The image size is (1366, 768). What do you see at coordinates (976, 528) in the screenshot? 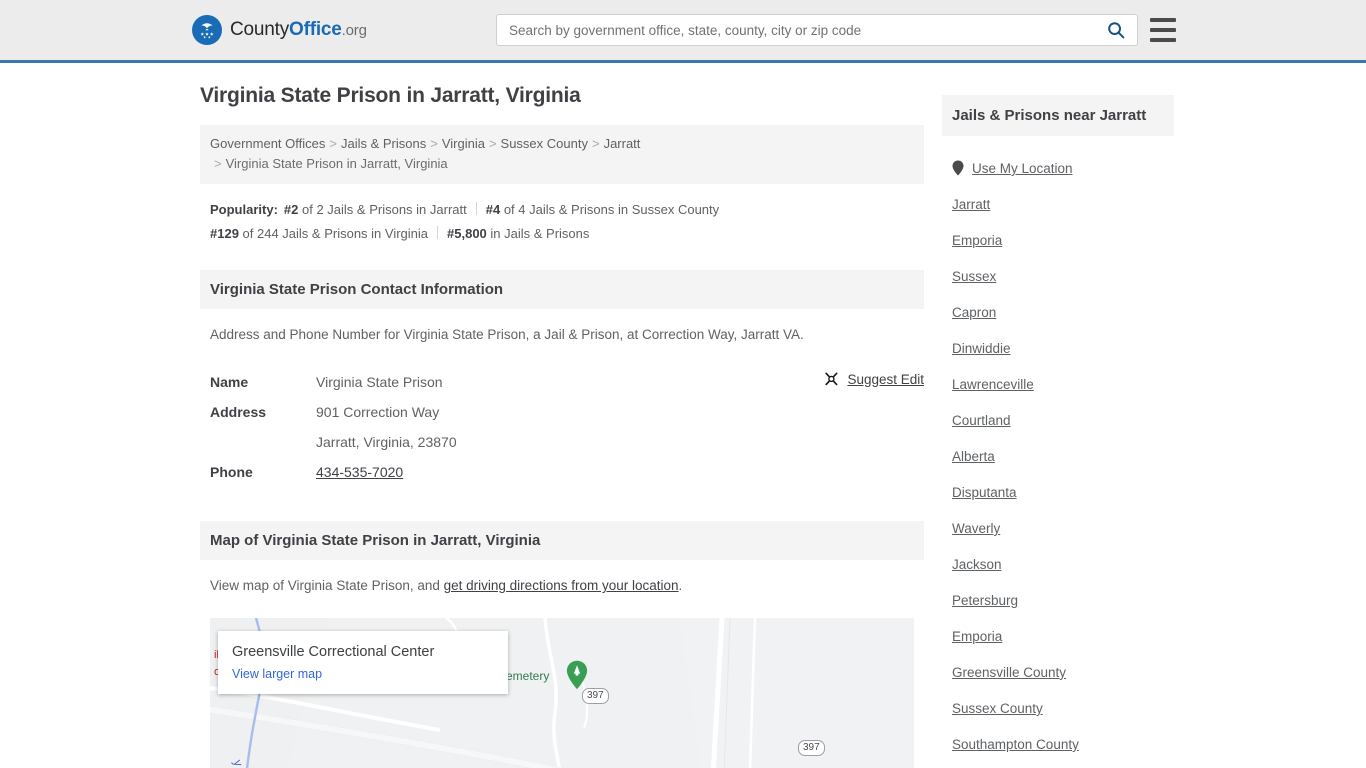
I see `sidebar-link-label: Waverly` at bounding box center [976, 528].